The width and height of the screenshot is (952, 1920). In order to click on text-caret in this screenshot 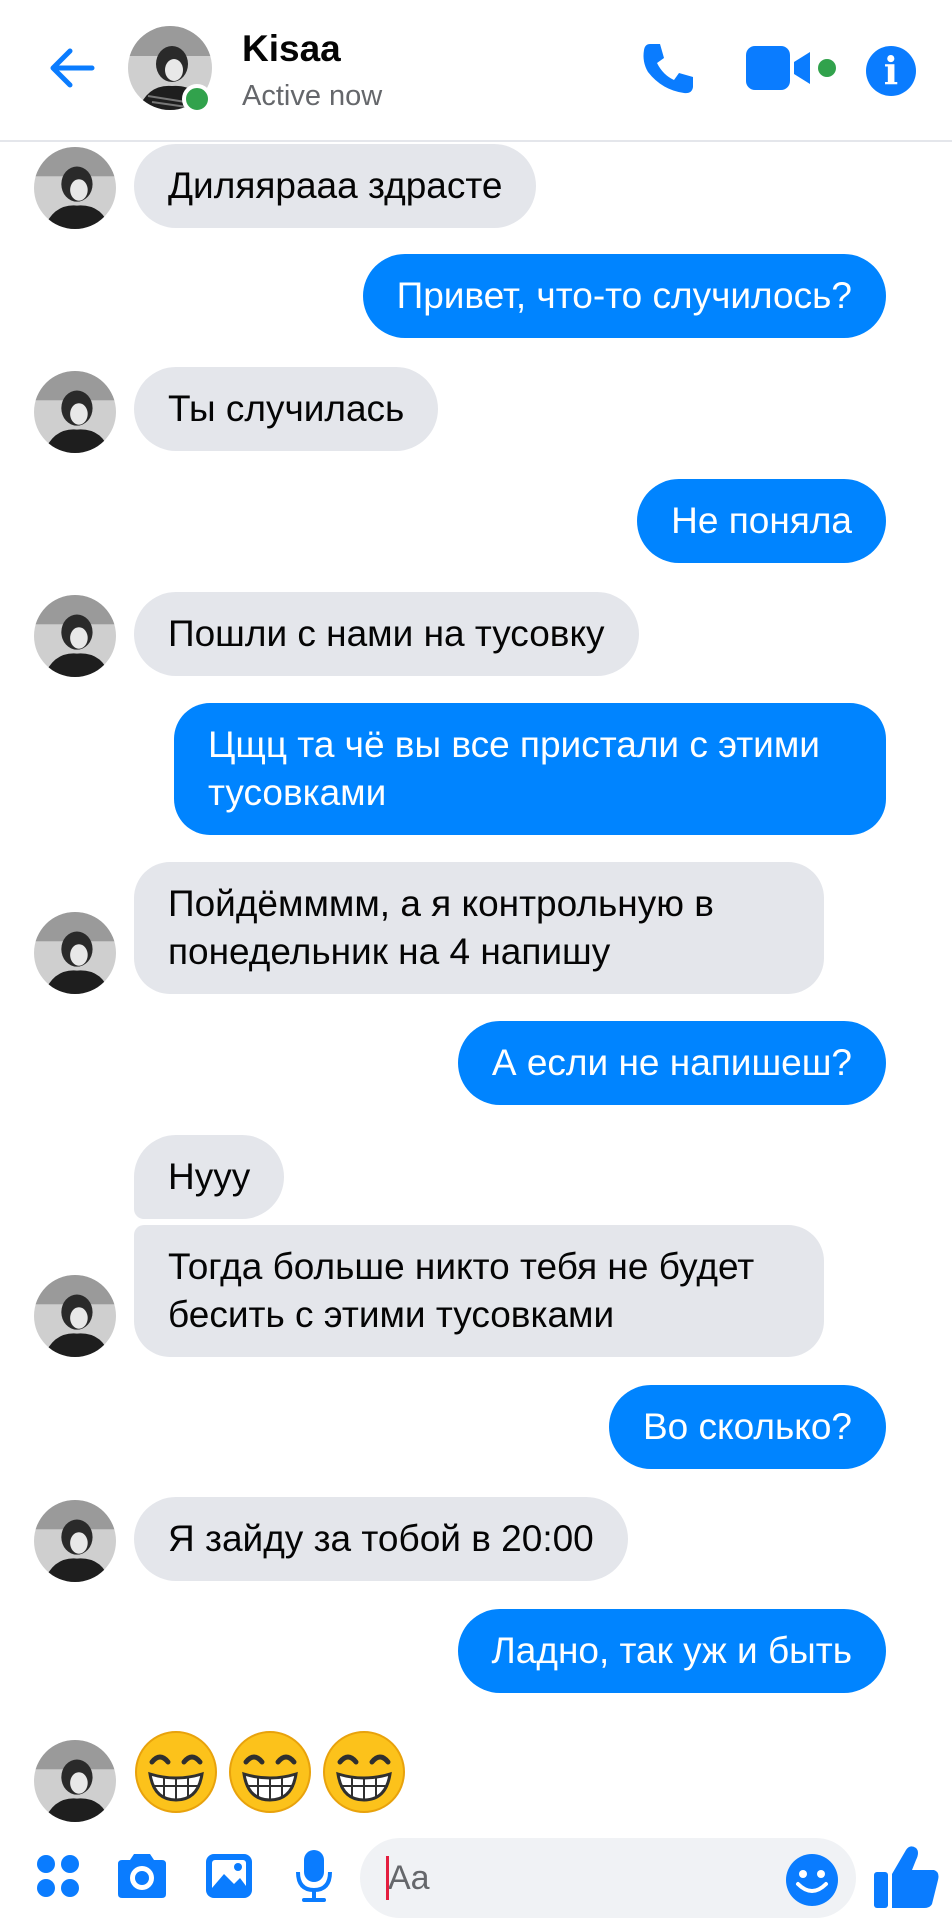, I will do `click(387, 1878)`.